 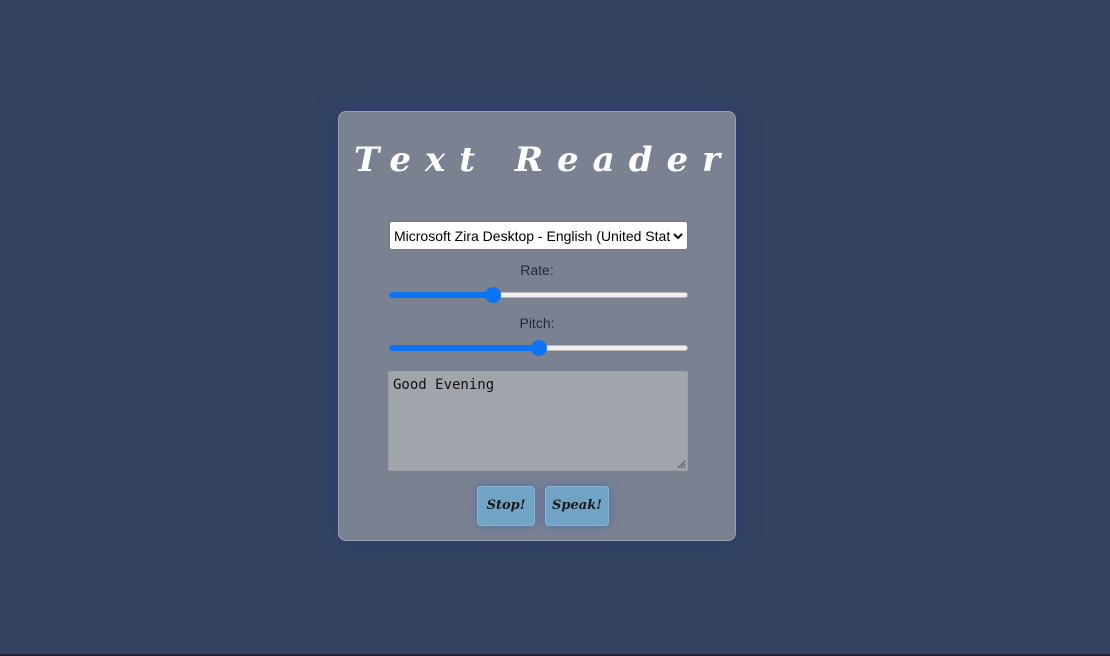 What do you see at coordinates (493, 295) in the screenshot?
I see `rate-slider-thumb` at bounding box center [493, 295].